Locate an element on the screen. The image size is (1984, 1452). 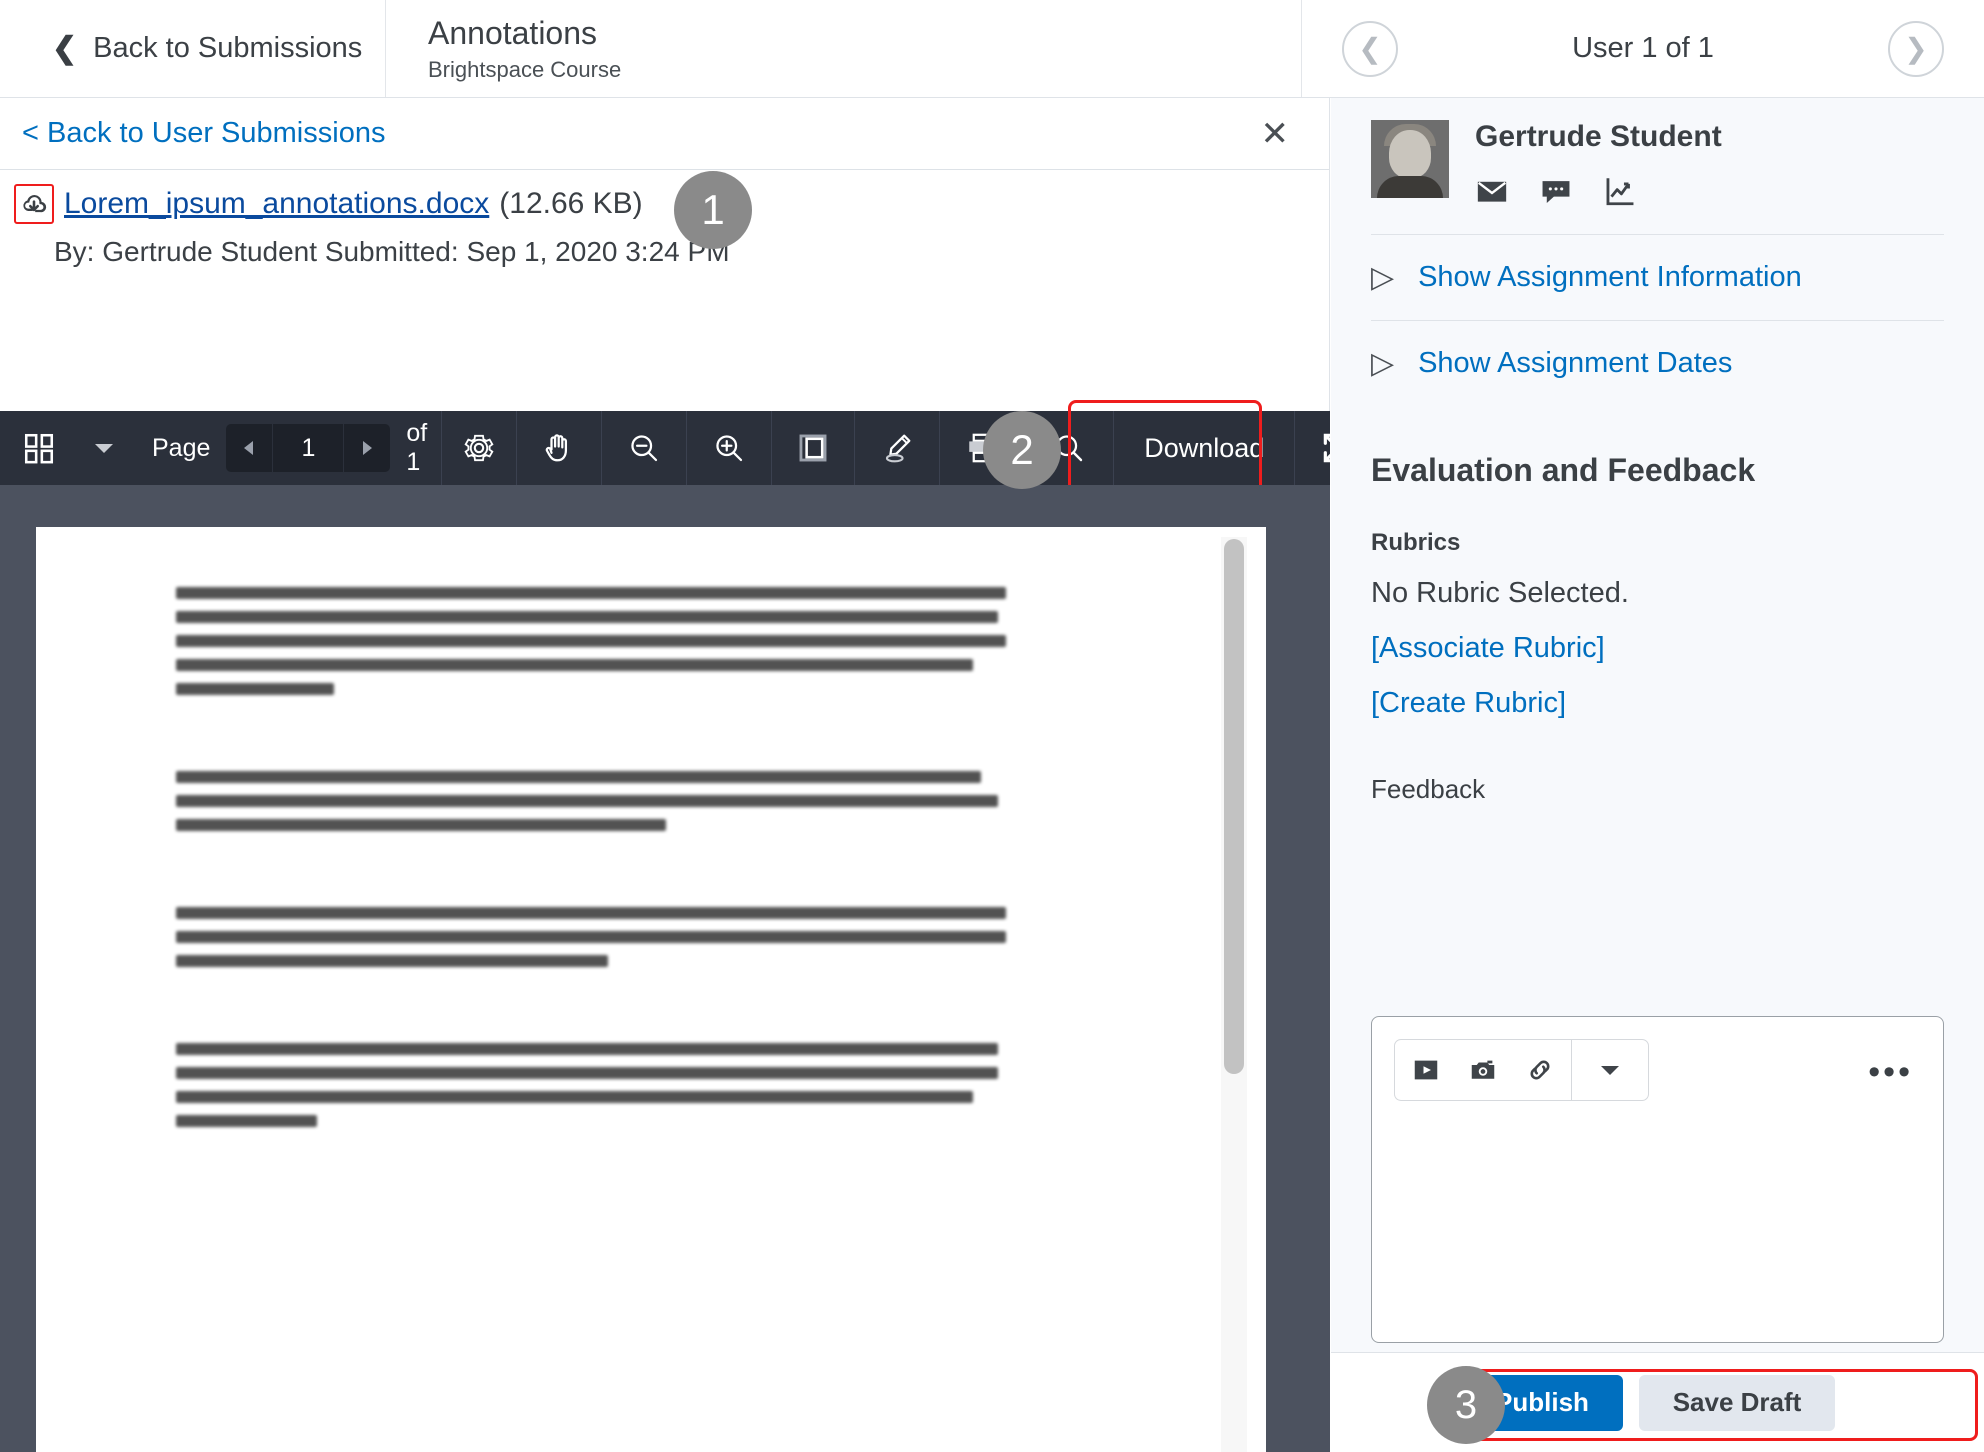
editor-more-options-button is located at coordinates (1610, 1070).